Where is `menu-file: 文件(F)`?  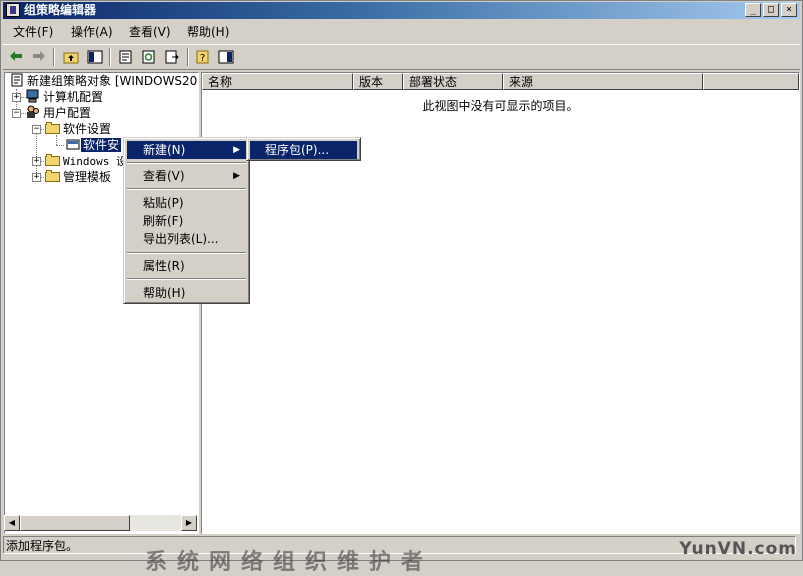 menu-file: 文件(F) is located at coordinates (33, 32).